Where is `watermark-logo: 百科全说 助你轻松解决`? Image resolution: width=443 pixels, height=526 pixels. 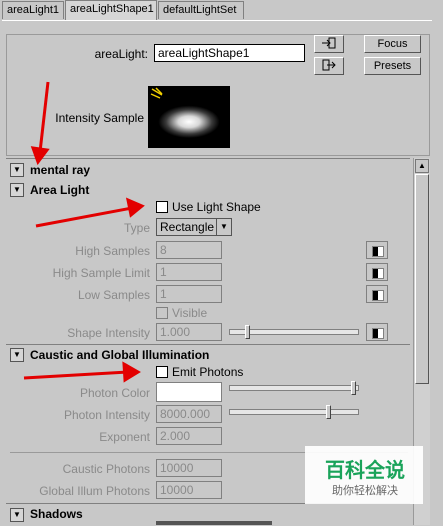
watermark-logo: 百科全说 助你轻松解决 is located at coordinates (364, 475).